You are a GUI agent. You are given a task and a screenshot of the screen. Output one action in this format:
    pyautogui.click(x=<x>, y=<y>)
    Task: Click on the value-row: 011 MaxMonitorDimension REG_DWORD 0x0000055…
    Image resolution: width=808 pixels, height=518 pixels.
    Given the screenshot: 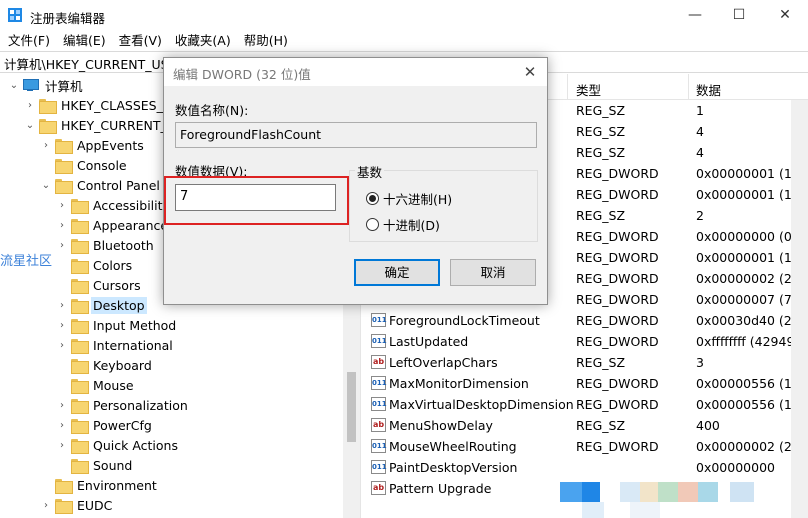 What is the action you would take?
    pyautogui.click(x=587, y=383)
    